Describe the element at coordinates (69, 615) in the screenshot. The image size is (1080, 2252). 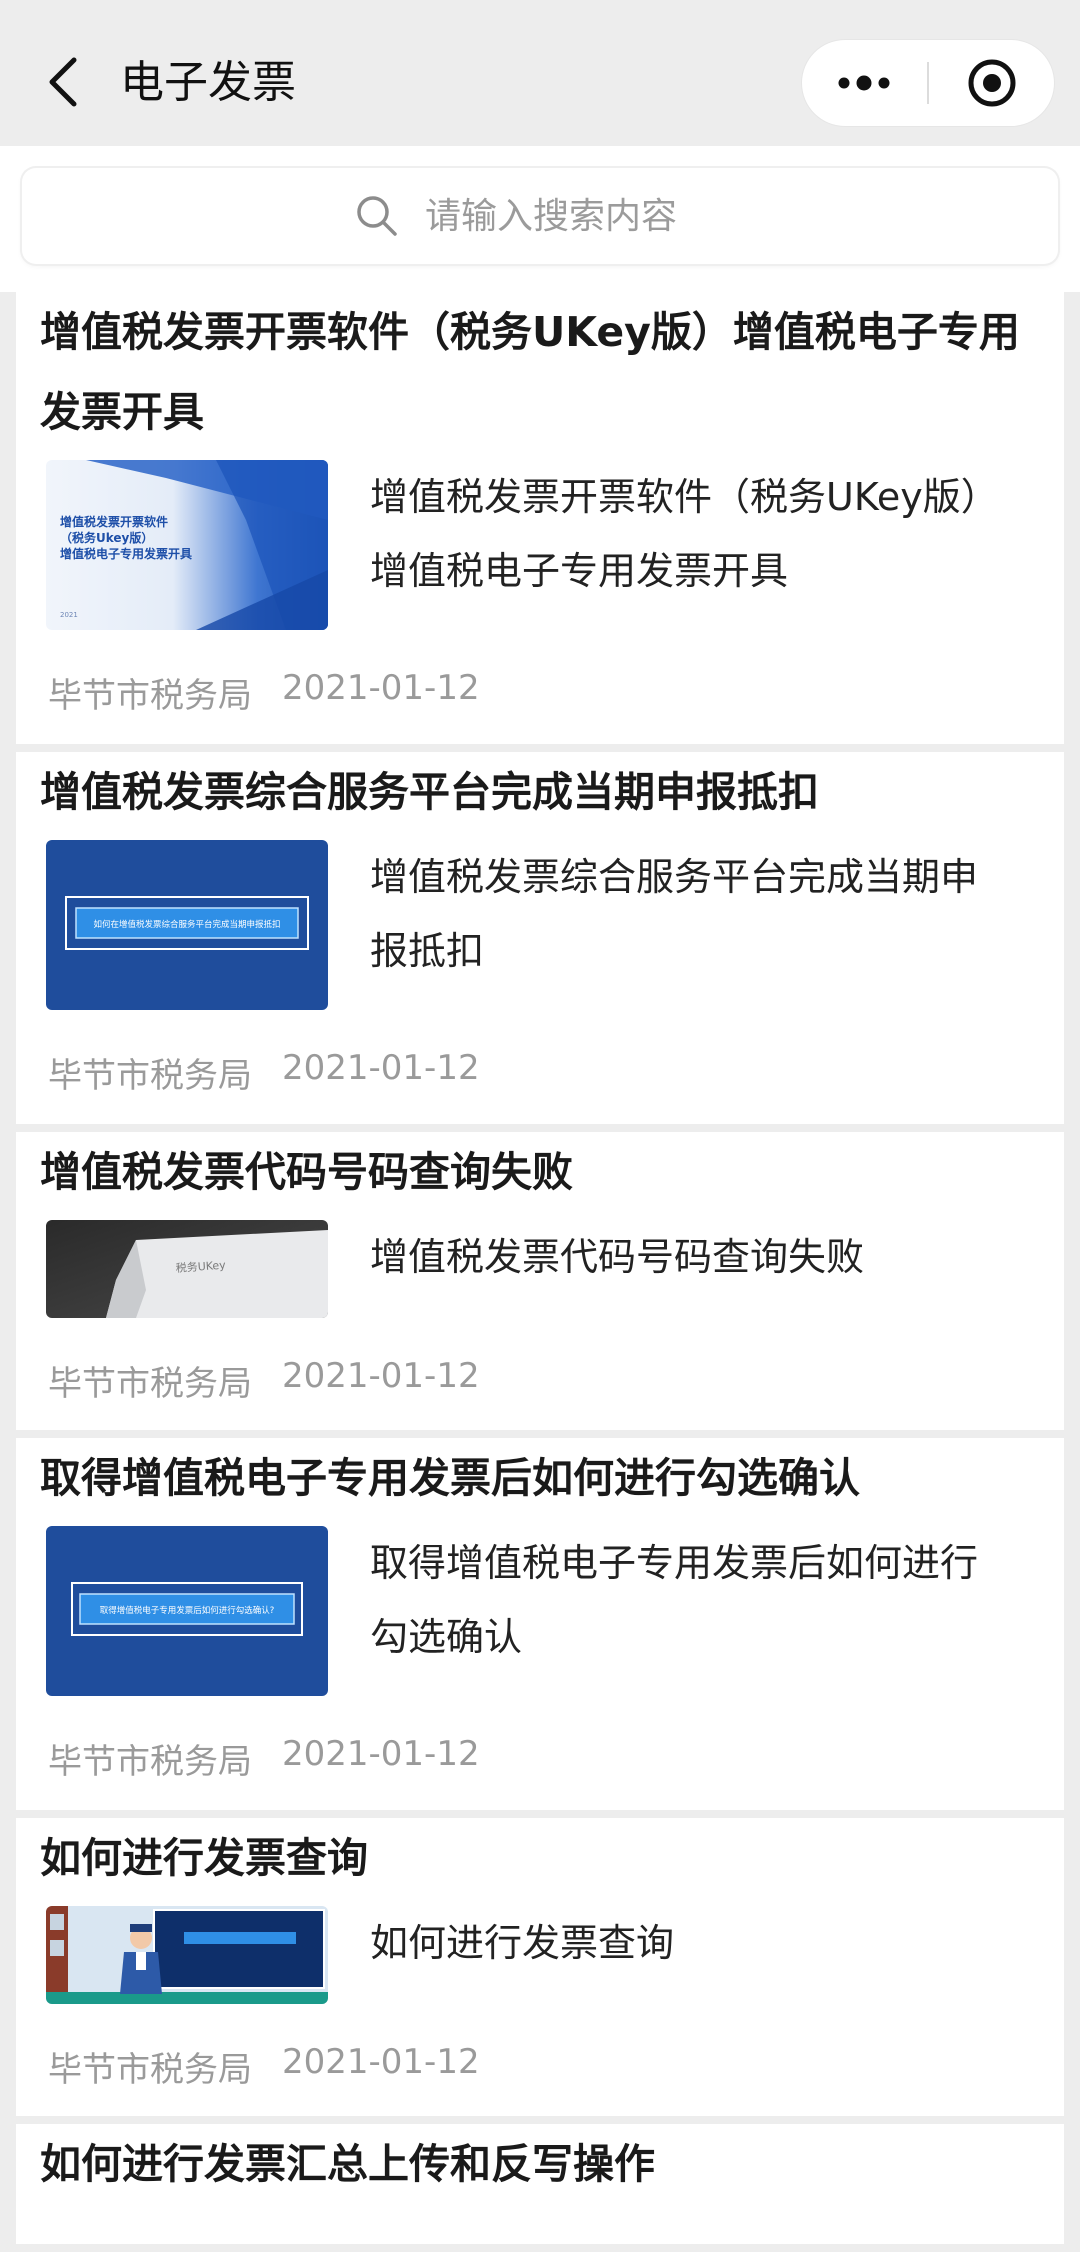
I see `thumbnail-text: 2021` at that location.